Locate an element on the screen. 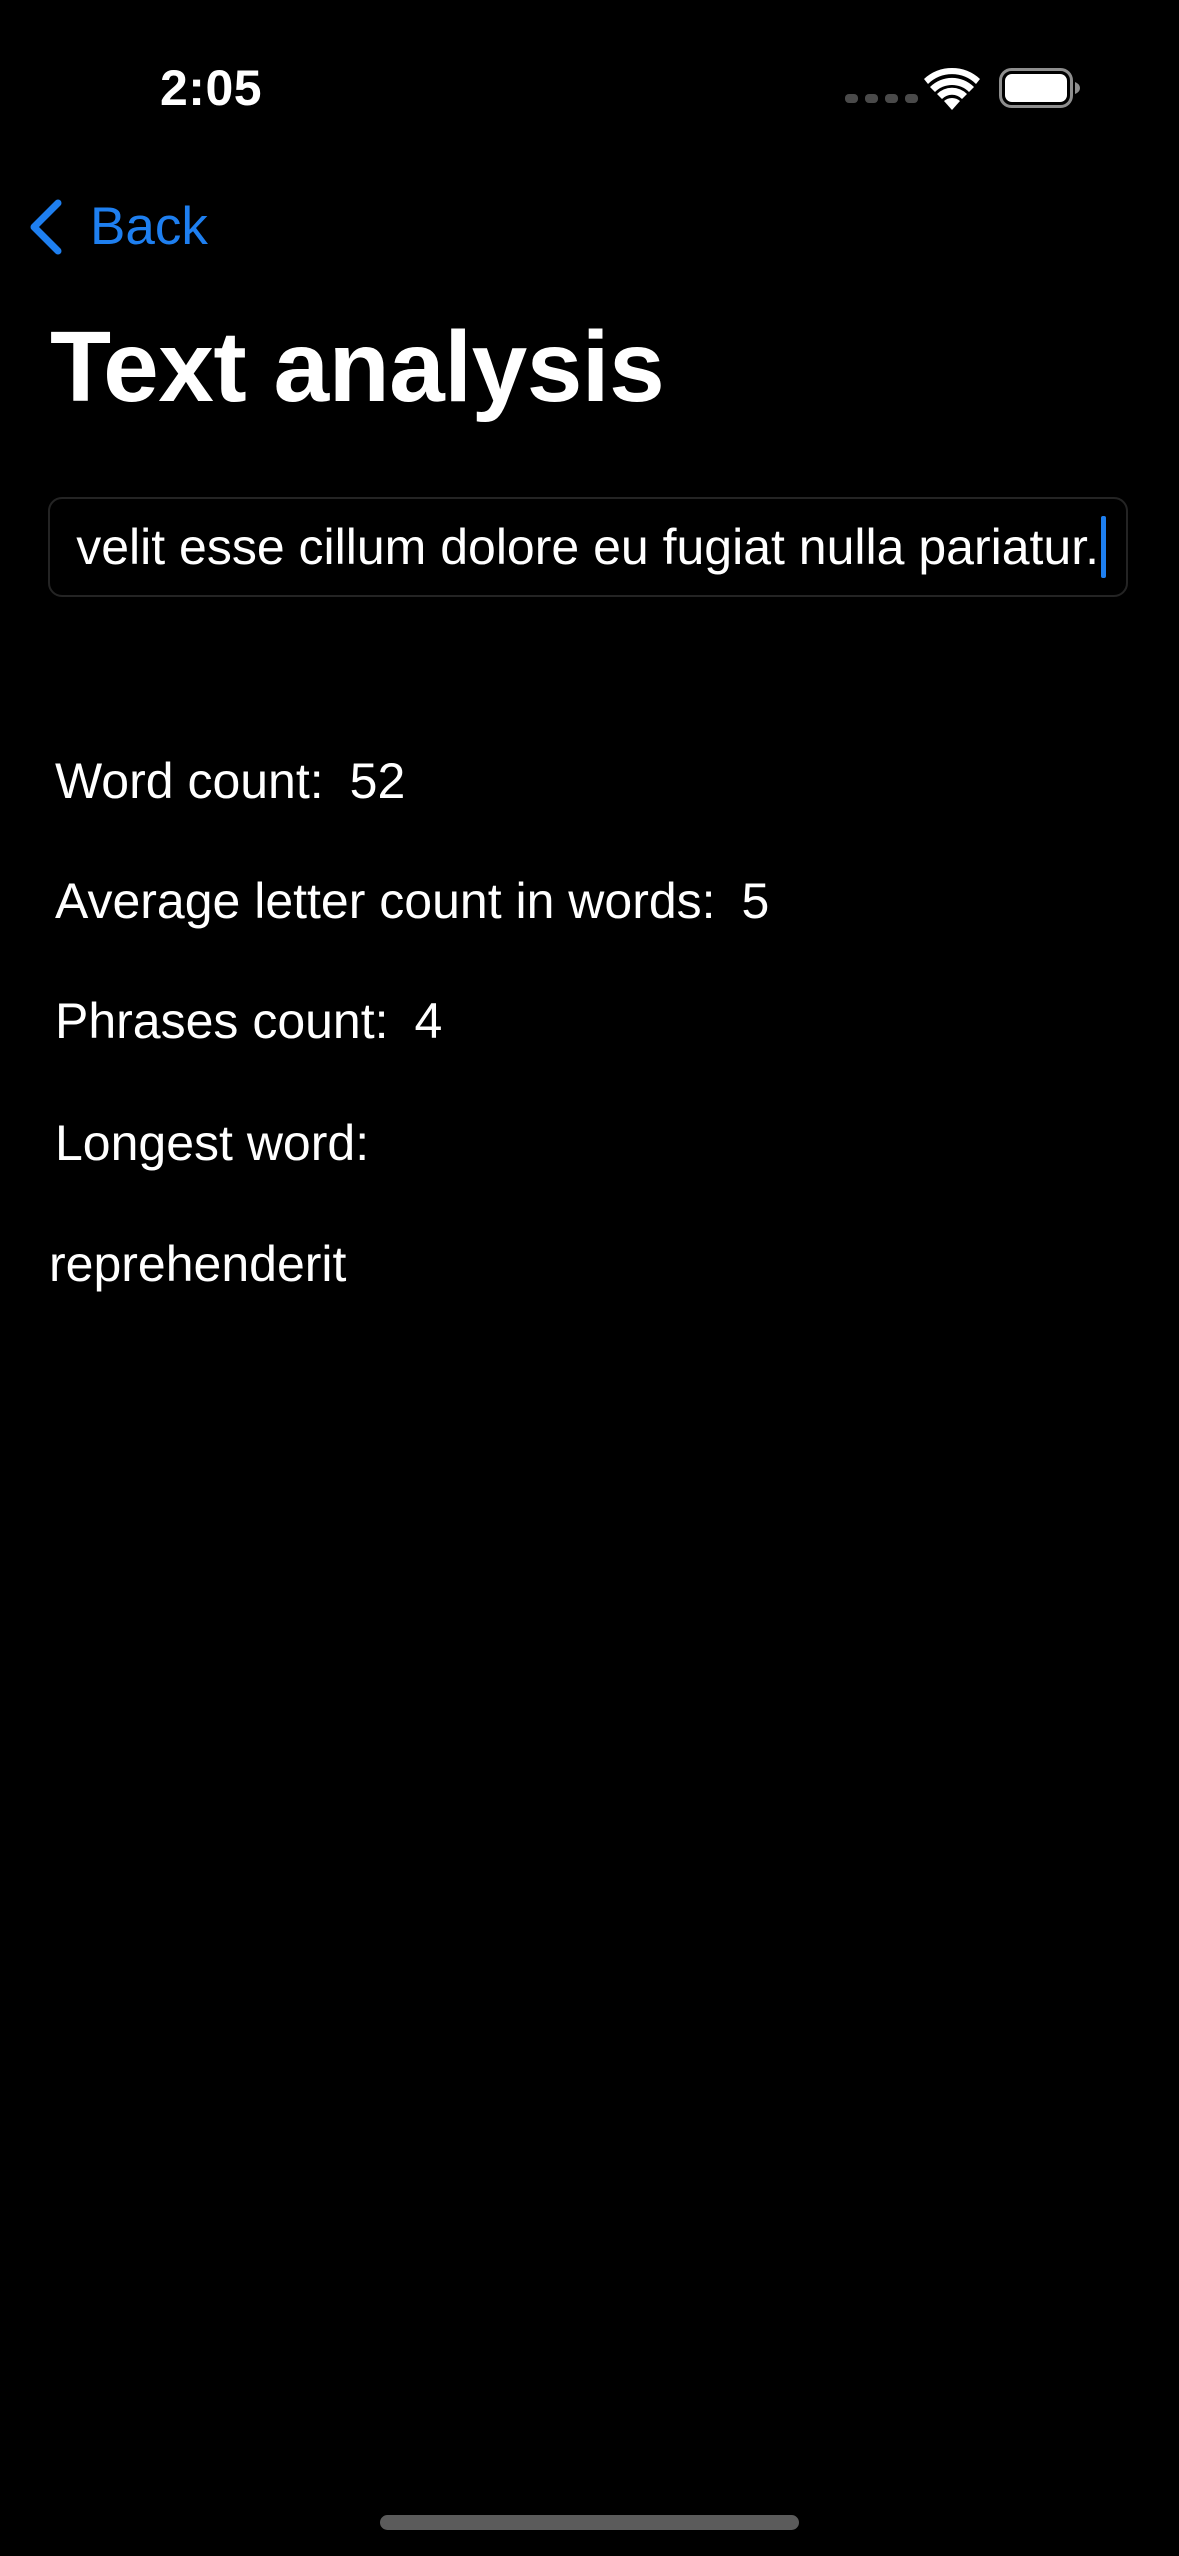 This screenshot has height=2556, width=1179. phrases-count-value: 4 is located at coordinates (428, 1021).